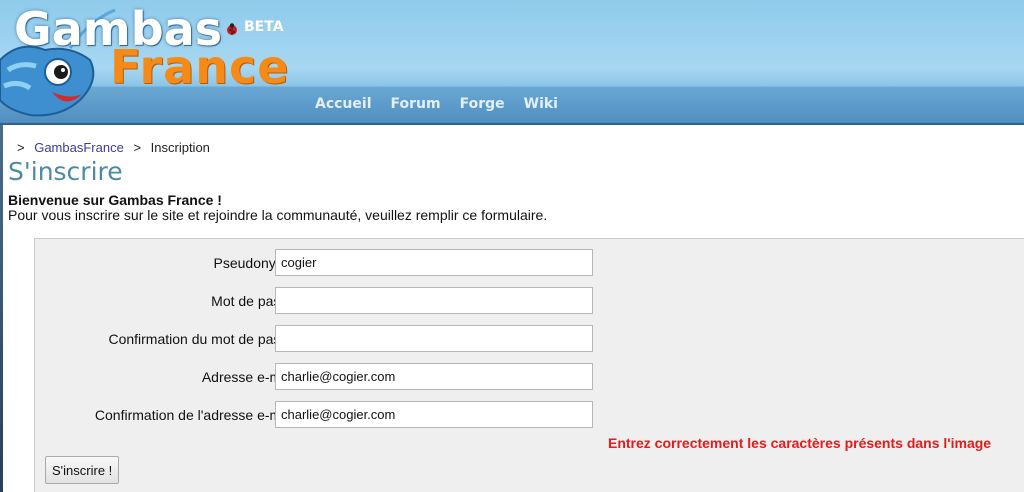 The height and width of the screenshot is (492, 1024). I want to click on nav-wiki: Wiki, so click(541, 104).